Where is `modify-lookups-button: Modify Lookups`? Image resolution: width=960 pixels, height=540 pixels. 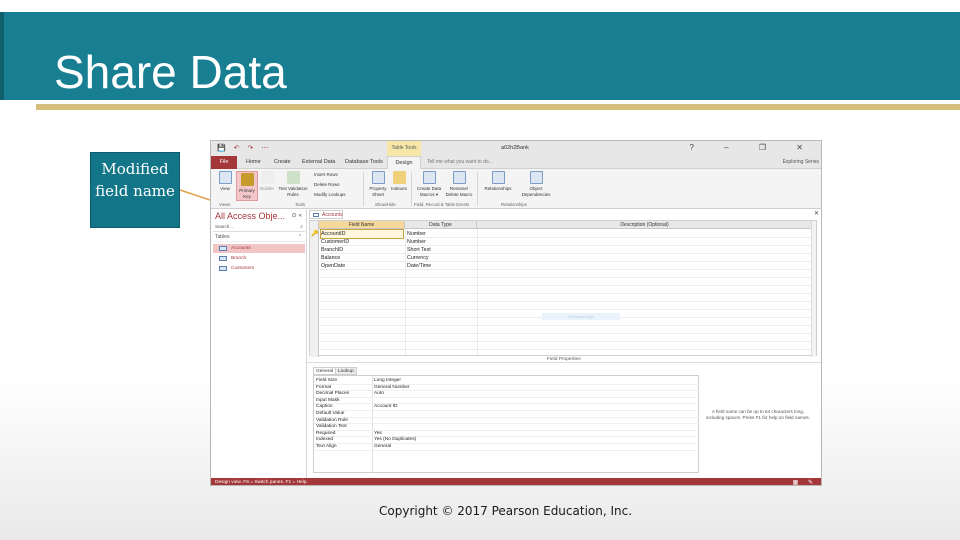
modify-lookups-button: Modify Lookups is located at coordinates (330, 194).